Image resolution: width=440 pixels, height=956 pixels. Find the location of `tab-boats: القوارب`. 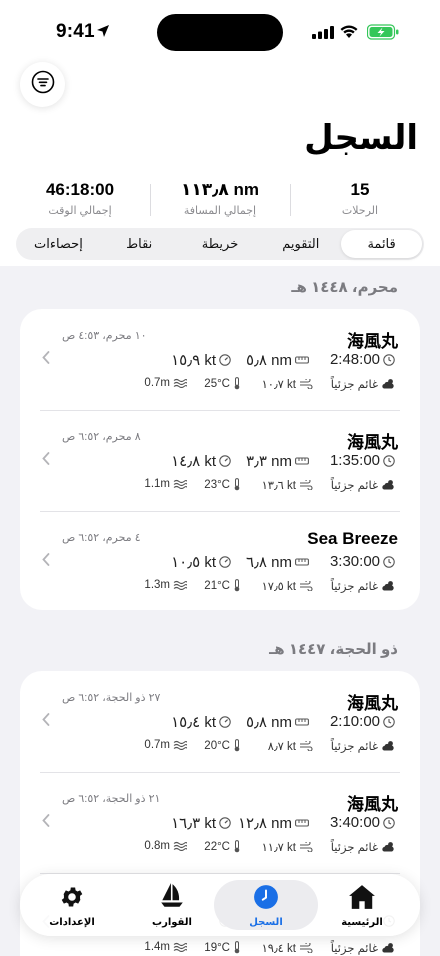

tab-boats: القوارب is located at coordinates (172, 905).